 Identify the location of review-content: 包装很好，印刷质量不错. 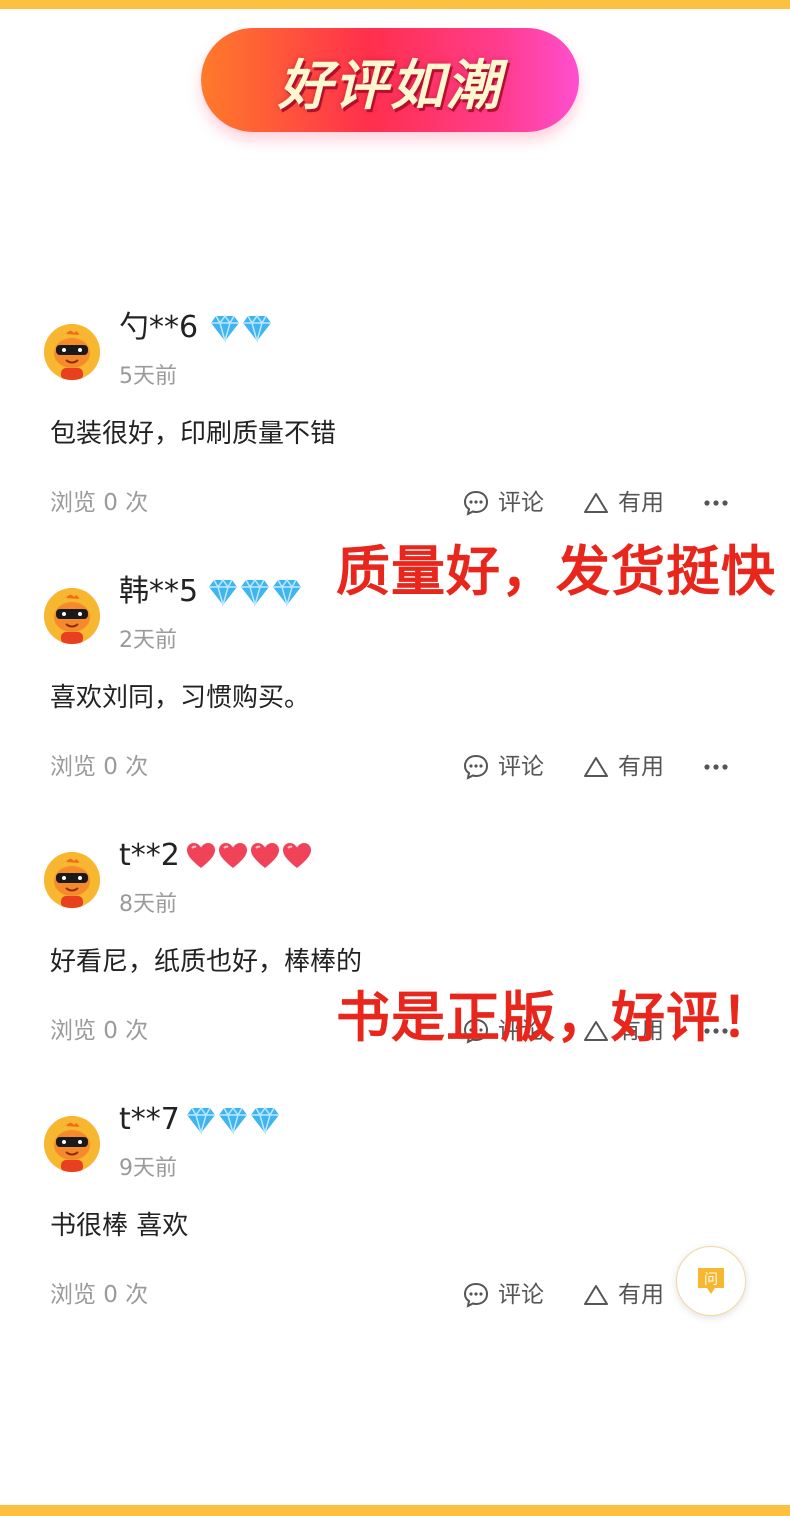
(193, 434).